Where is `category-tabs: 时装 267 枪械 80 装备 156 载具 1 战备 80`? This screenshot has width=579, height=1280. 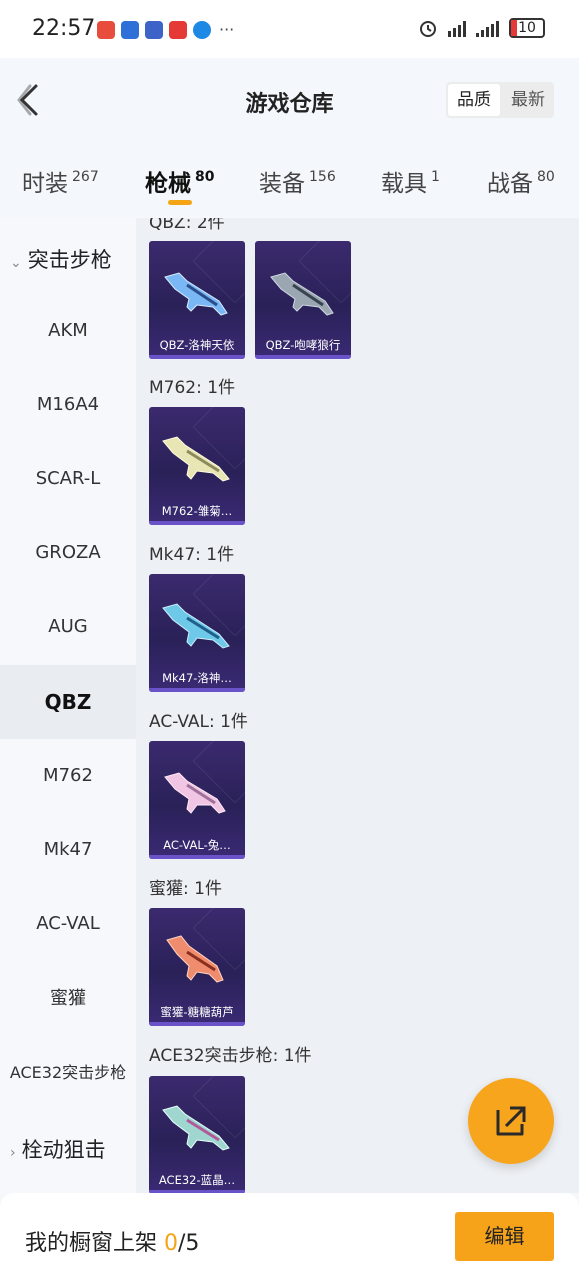
category-tabs: 时装 267 枪械 80 装备 156 载具 1 战备 80 is located at coordinates (289, 181).